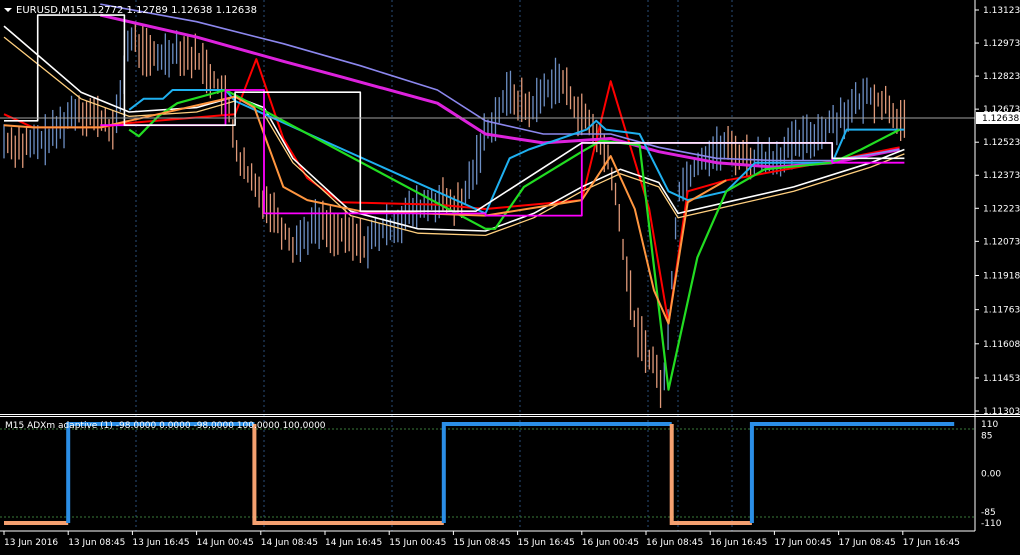 The image size is (1020, 555). I want to click on time-tick-label: 13 Jun 16:45, so click(160, 543).